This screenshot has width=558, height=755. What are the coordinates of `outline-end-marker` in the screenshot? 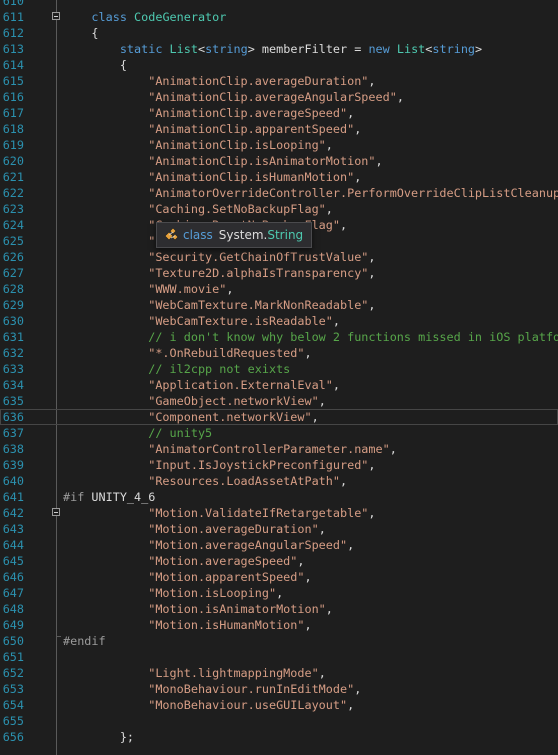 It's located at (58, 636).